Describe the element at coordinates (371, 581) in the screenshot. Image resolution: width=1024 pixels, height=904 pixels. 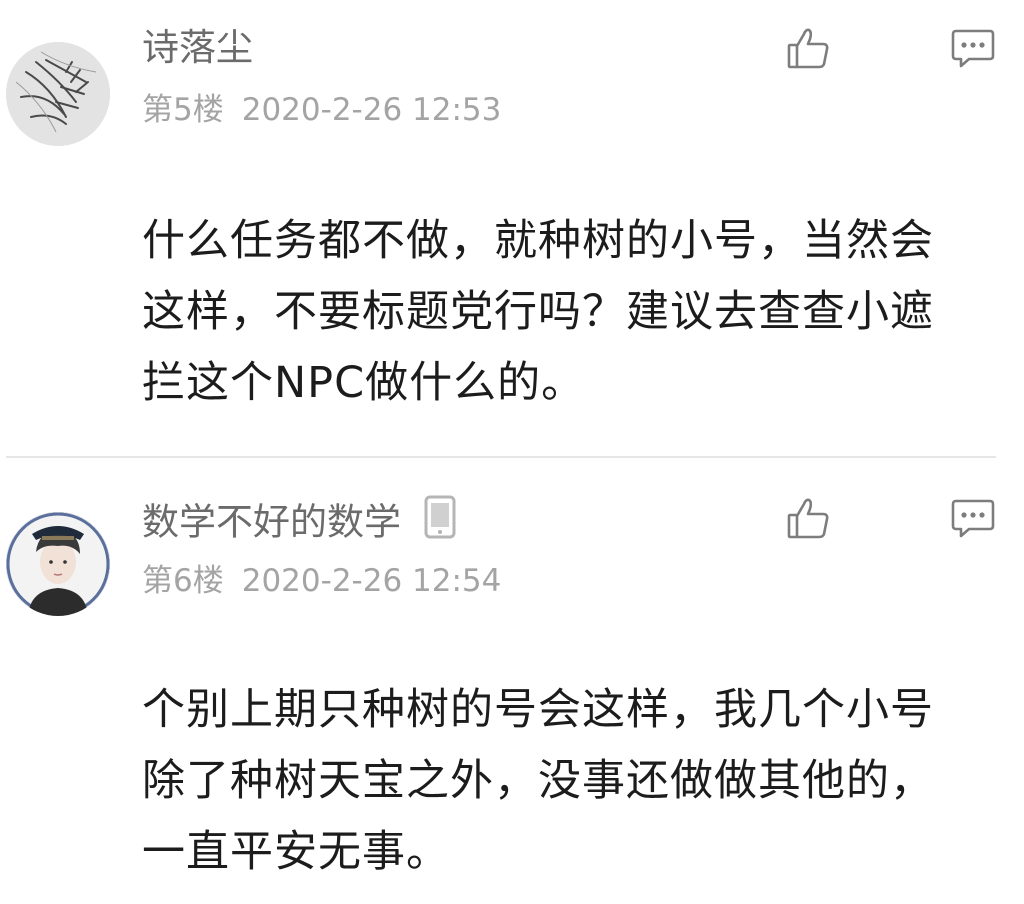
I see `post-datetime: 2020-2-26 12:54` at that location.